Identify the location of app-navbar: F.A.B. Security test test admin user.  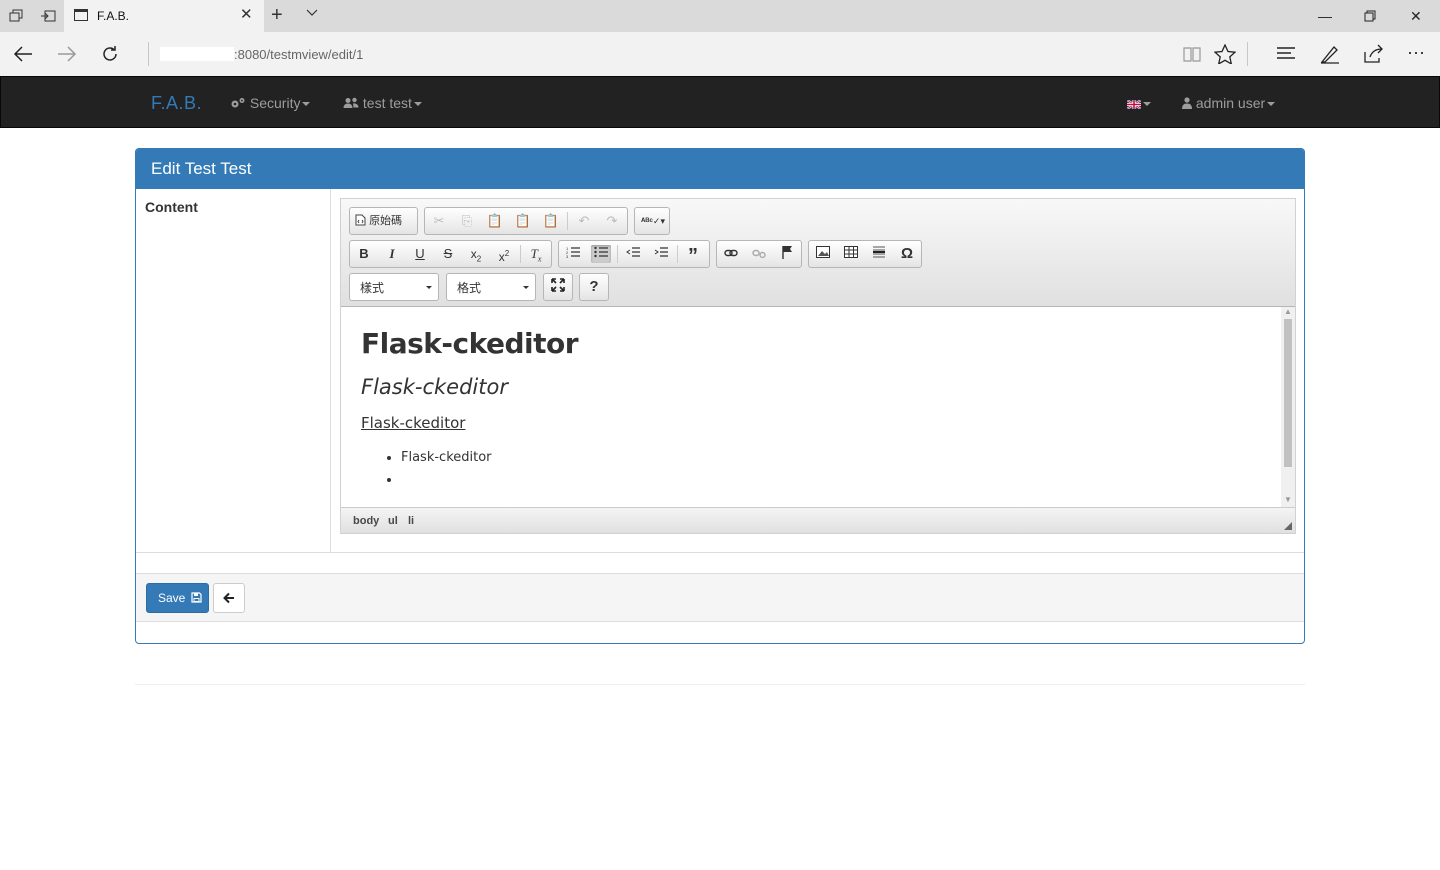
(720, 102).